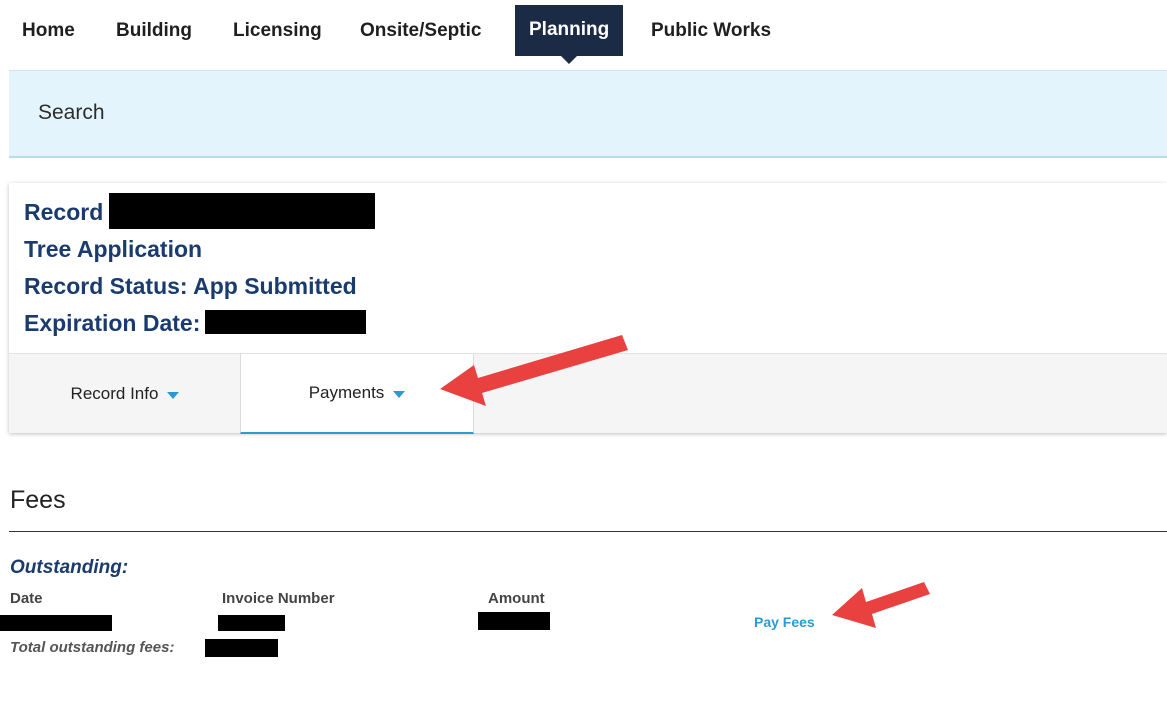  Describe the element at coordinates (278, 598) in the screenshot. I see `column-invoice-number: Invoice Number` at that location.